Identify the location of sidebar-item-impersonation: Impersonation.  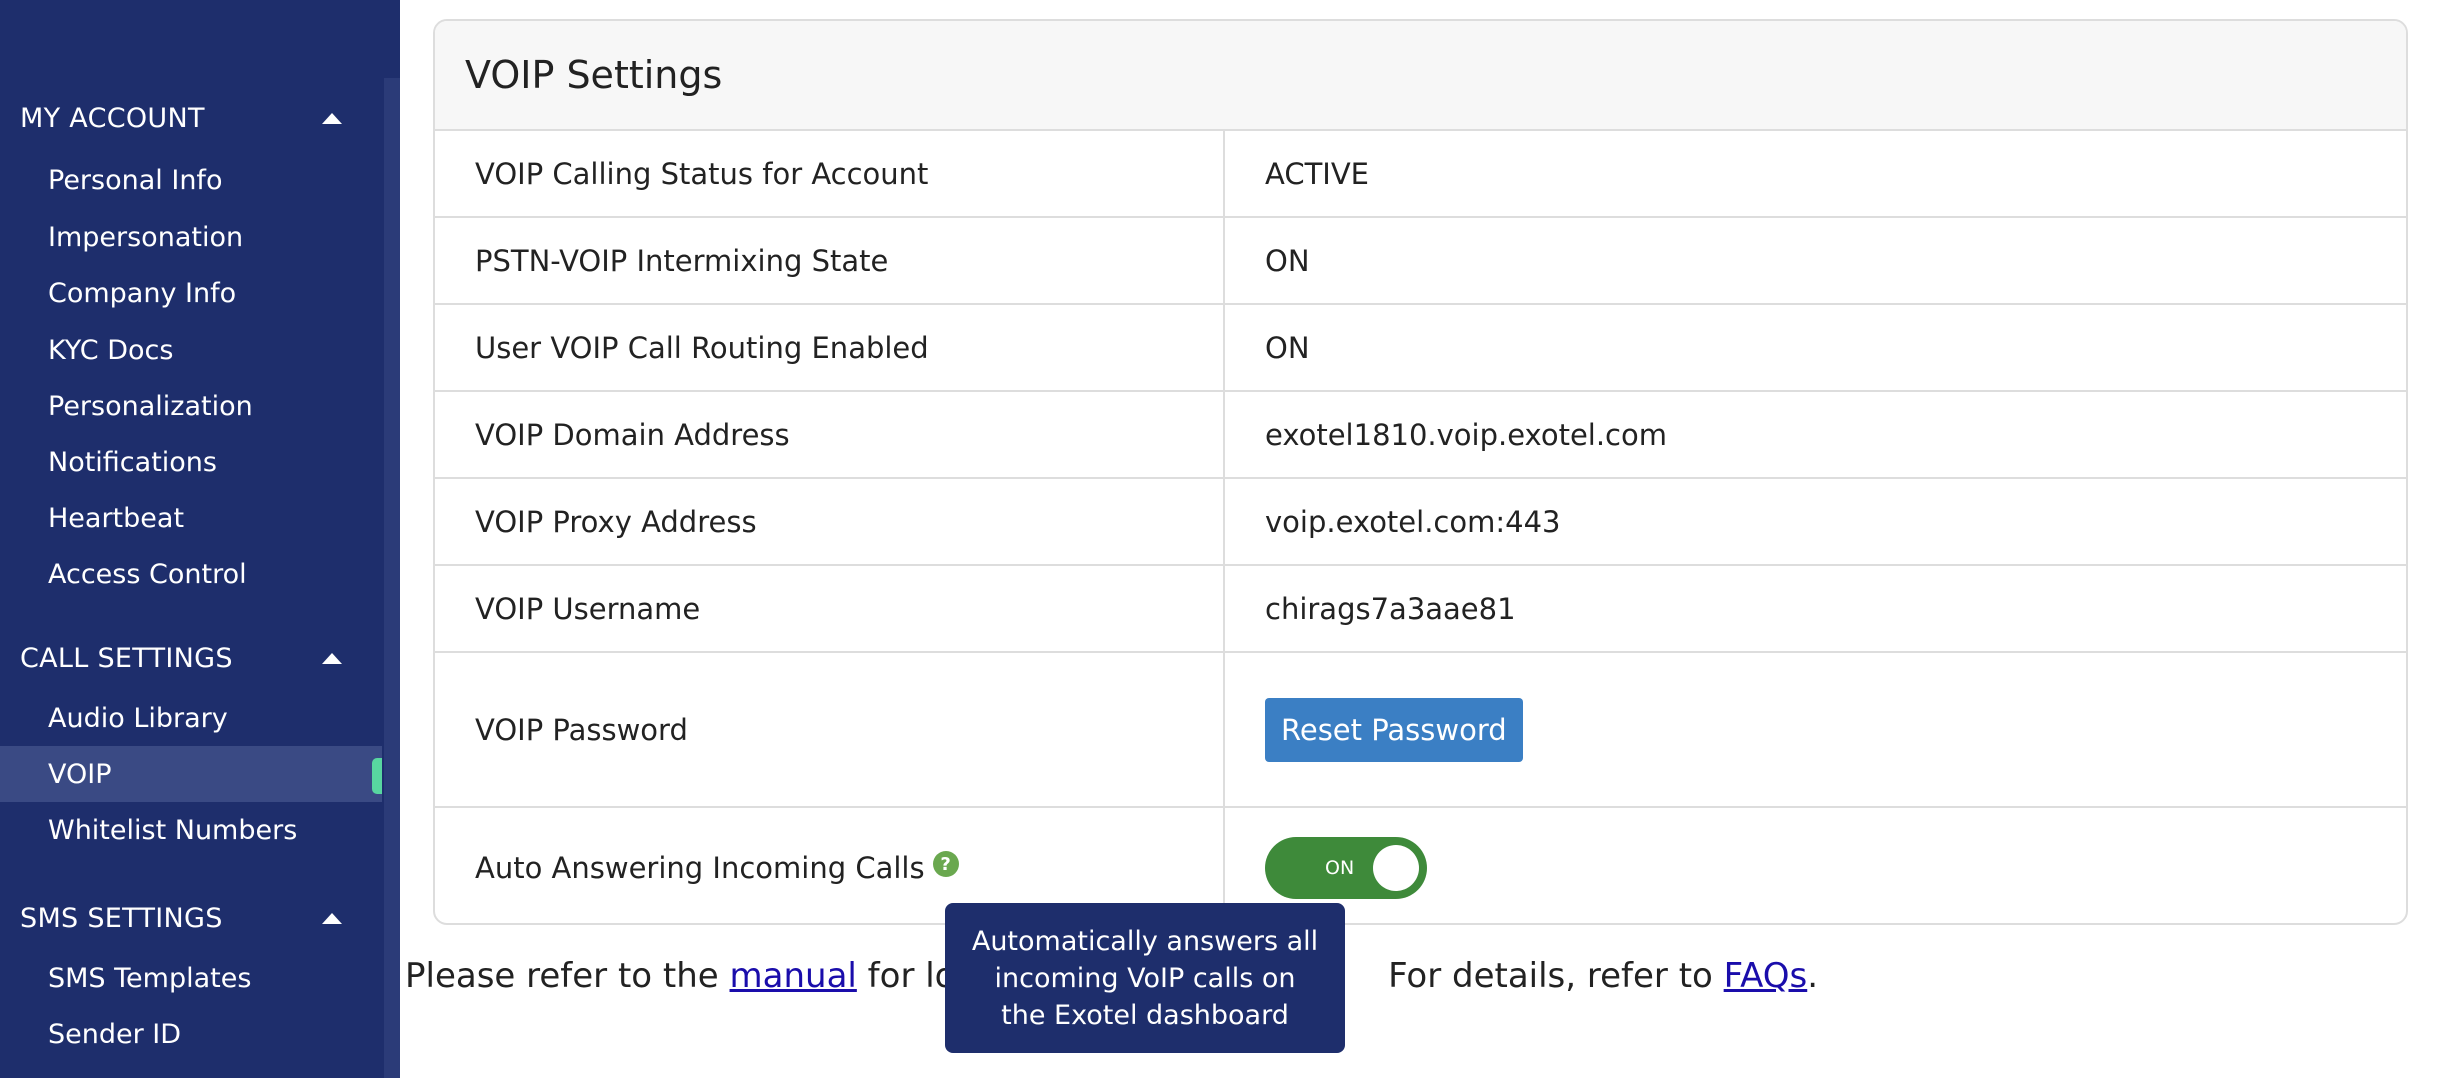
(191, 237).